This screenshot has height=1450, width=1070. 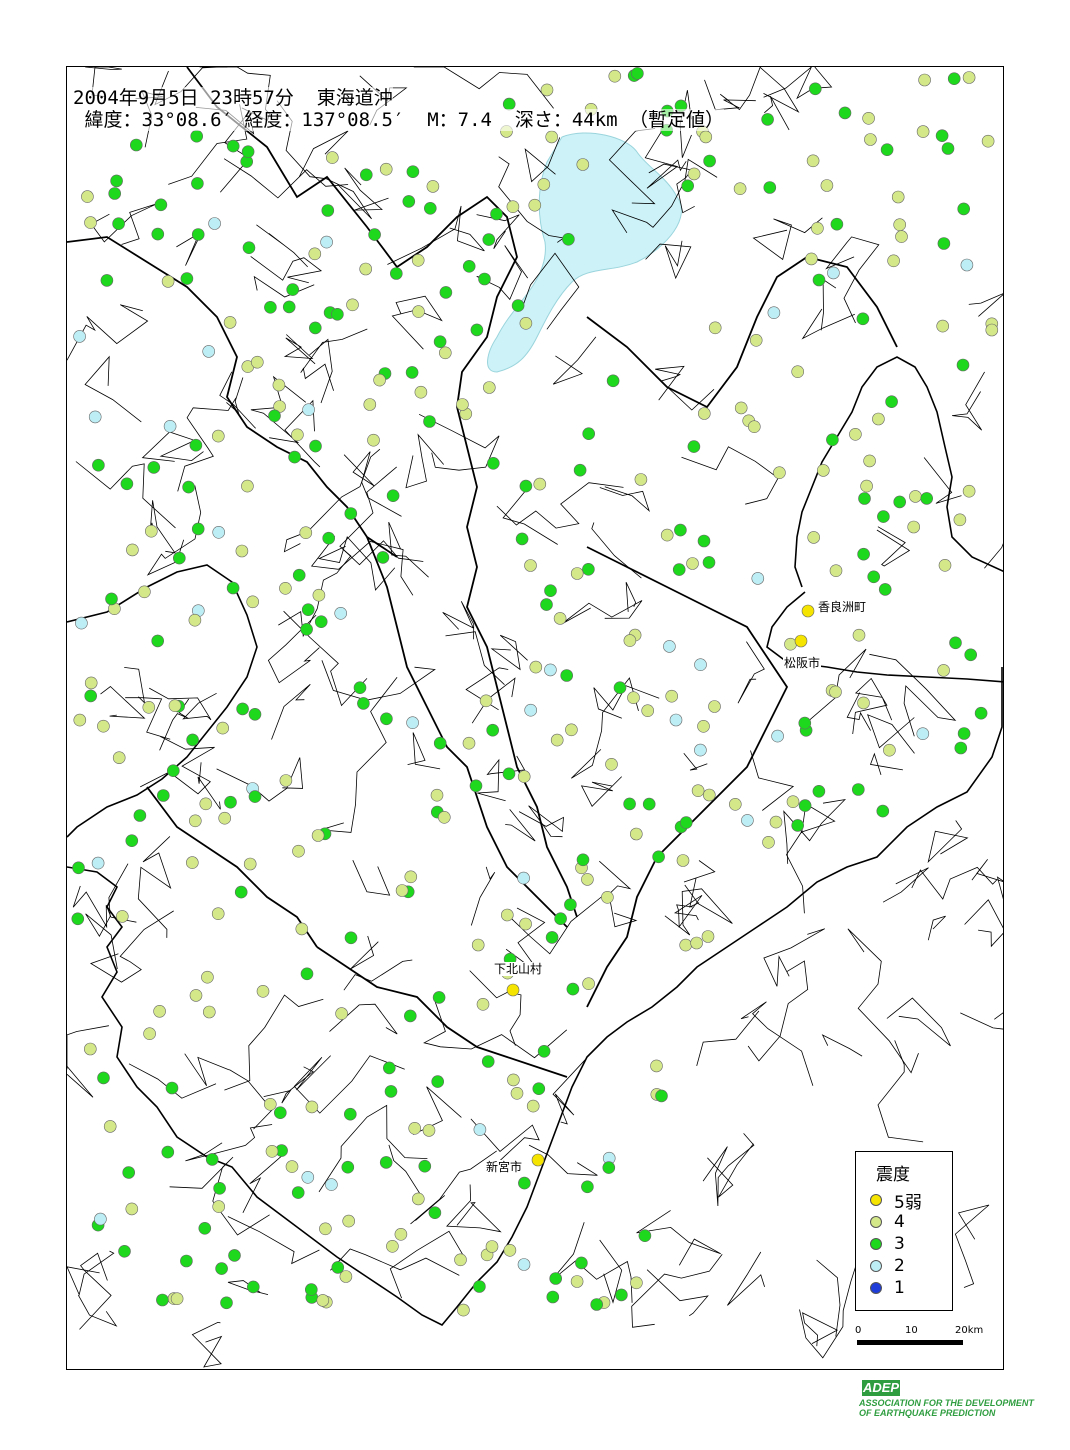 What do you see at coordinates (504, 1167) in the screenshot?
I see `label-shingu: 新宮市` at bounding box center [504, 1167].